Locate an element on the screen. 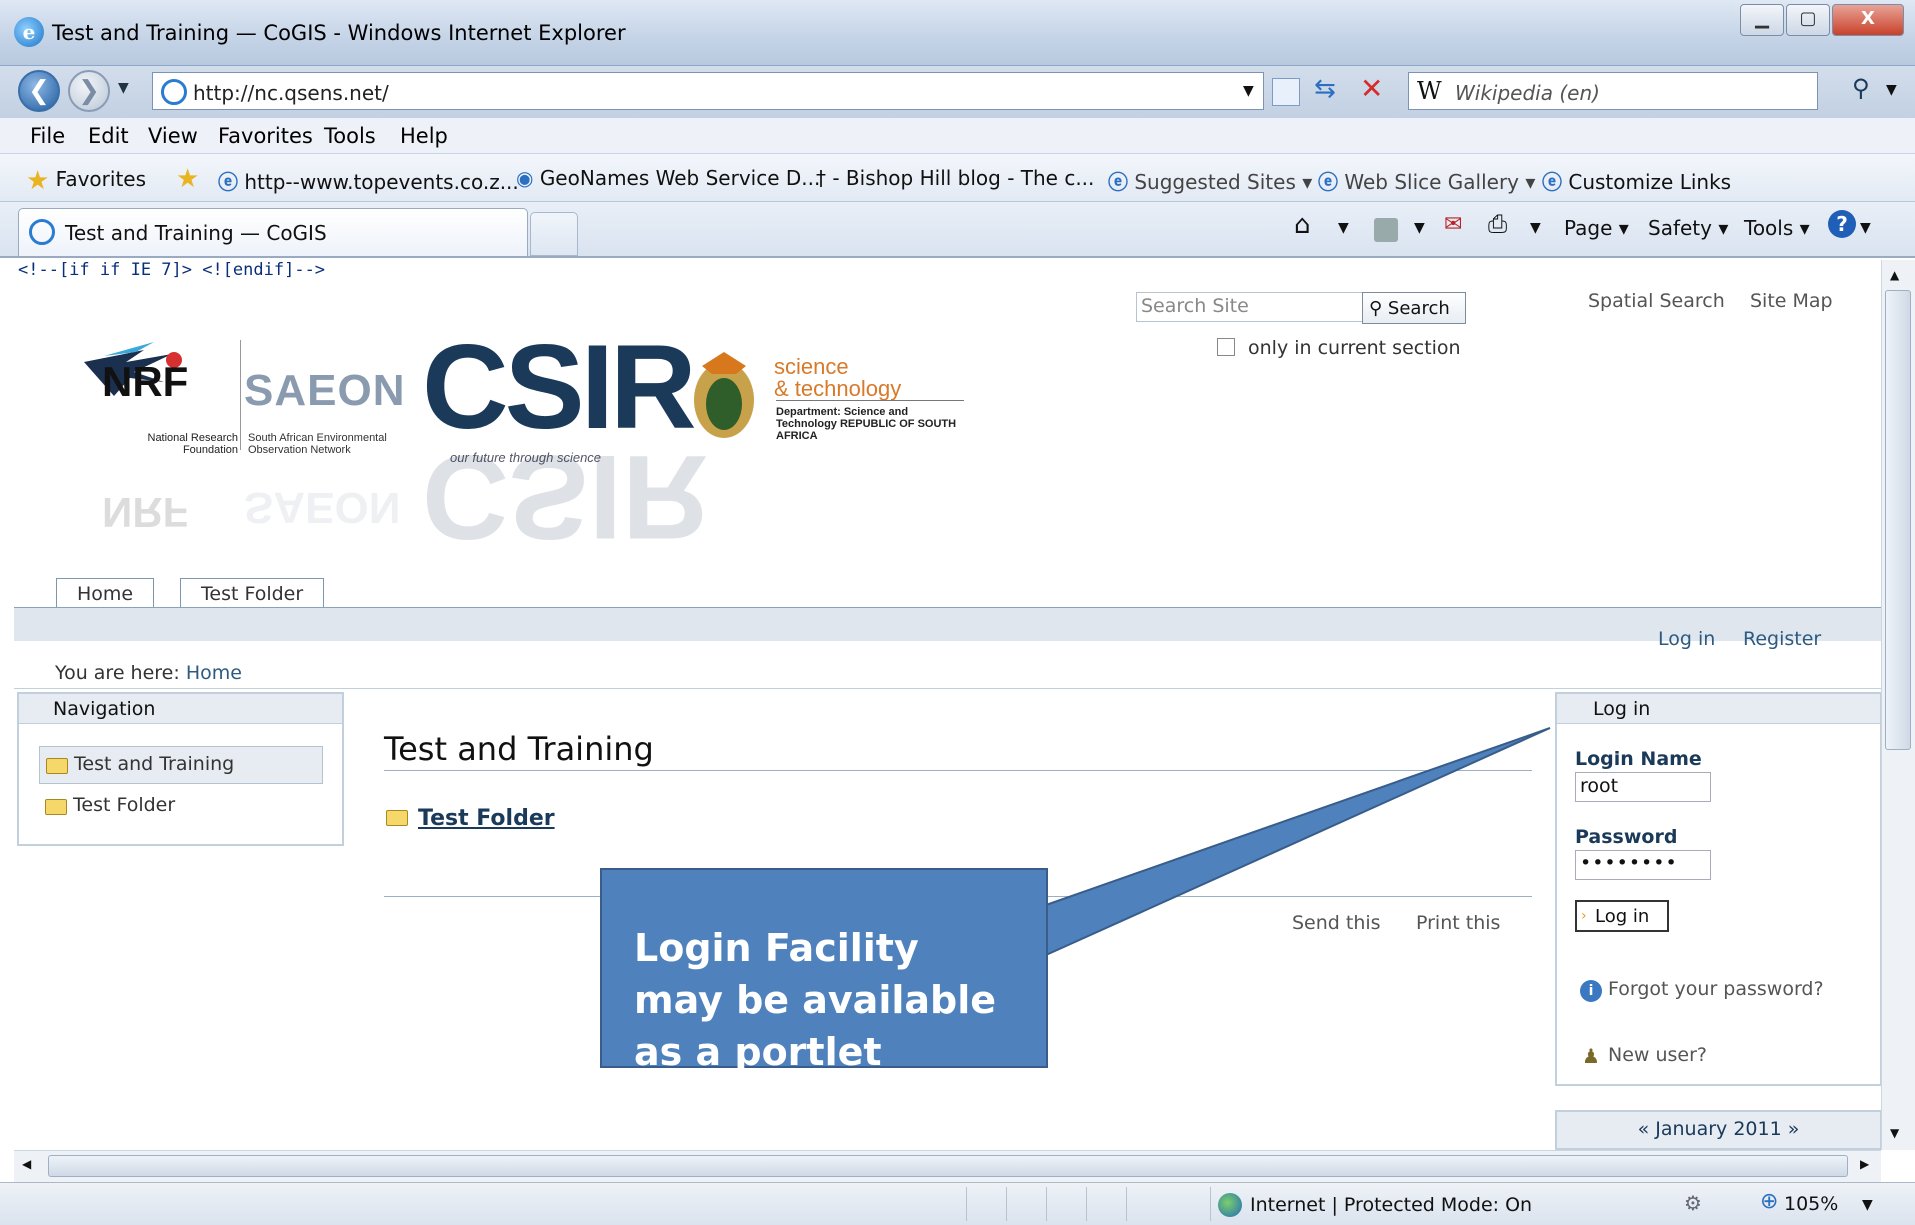  only-current-section-checkbox is located at coordinates (1226, 347).